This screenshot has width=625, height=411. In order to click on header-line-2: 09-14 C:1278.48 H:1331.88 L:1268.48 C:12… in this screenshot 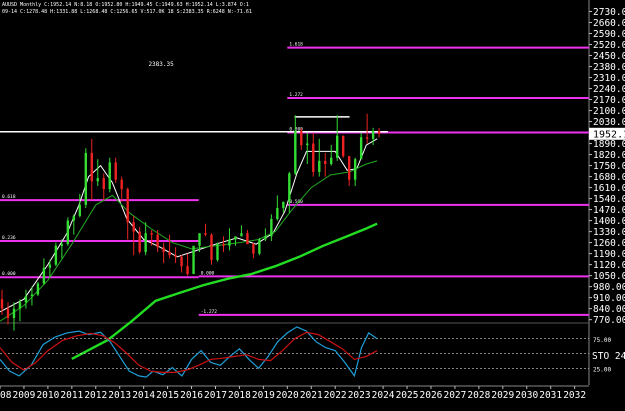, I will do `click(127, 12)`.